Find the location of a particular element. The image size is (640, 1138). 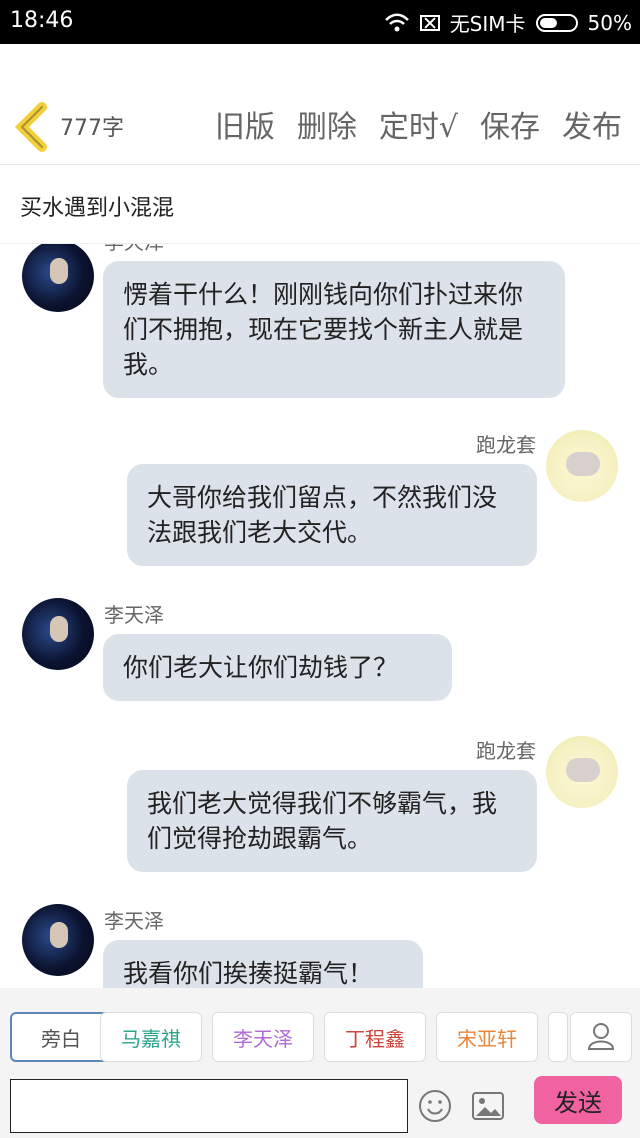

message-bubble: 我看你们挨揍挺霸气！ is located at coordinates (263, 964).